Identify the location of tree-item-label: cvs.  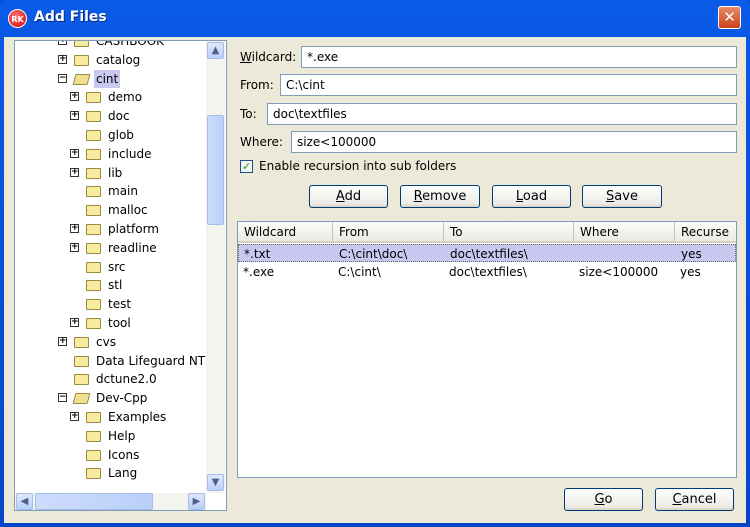
(106, 341).